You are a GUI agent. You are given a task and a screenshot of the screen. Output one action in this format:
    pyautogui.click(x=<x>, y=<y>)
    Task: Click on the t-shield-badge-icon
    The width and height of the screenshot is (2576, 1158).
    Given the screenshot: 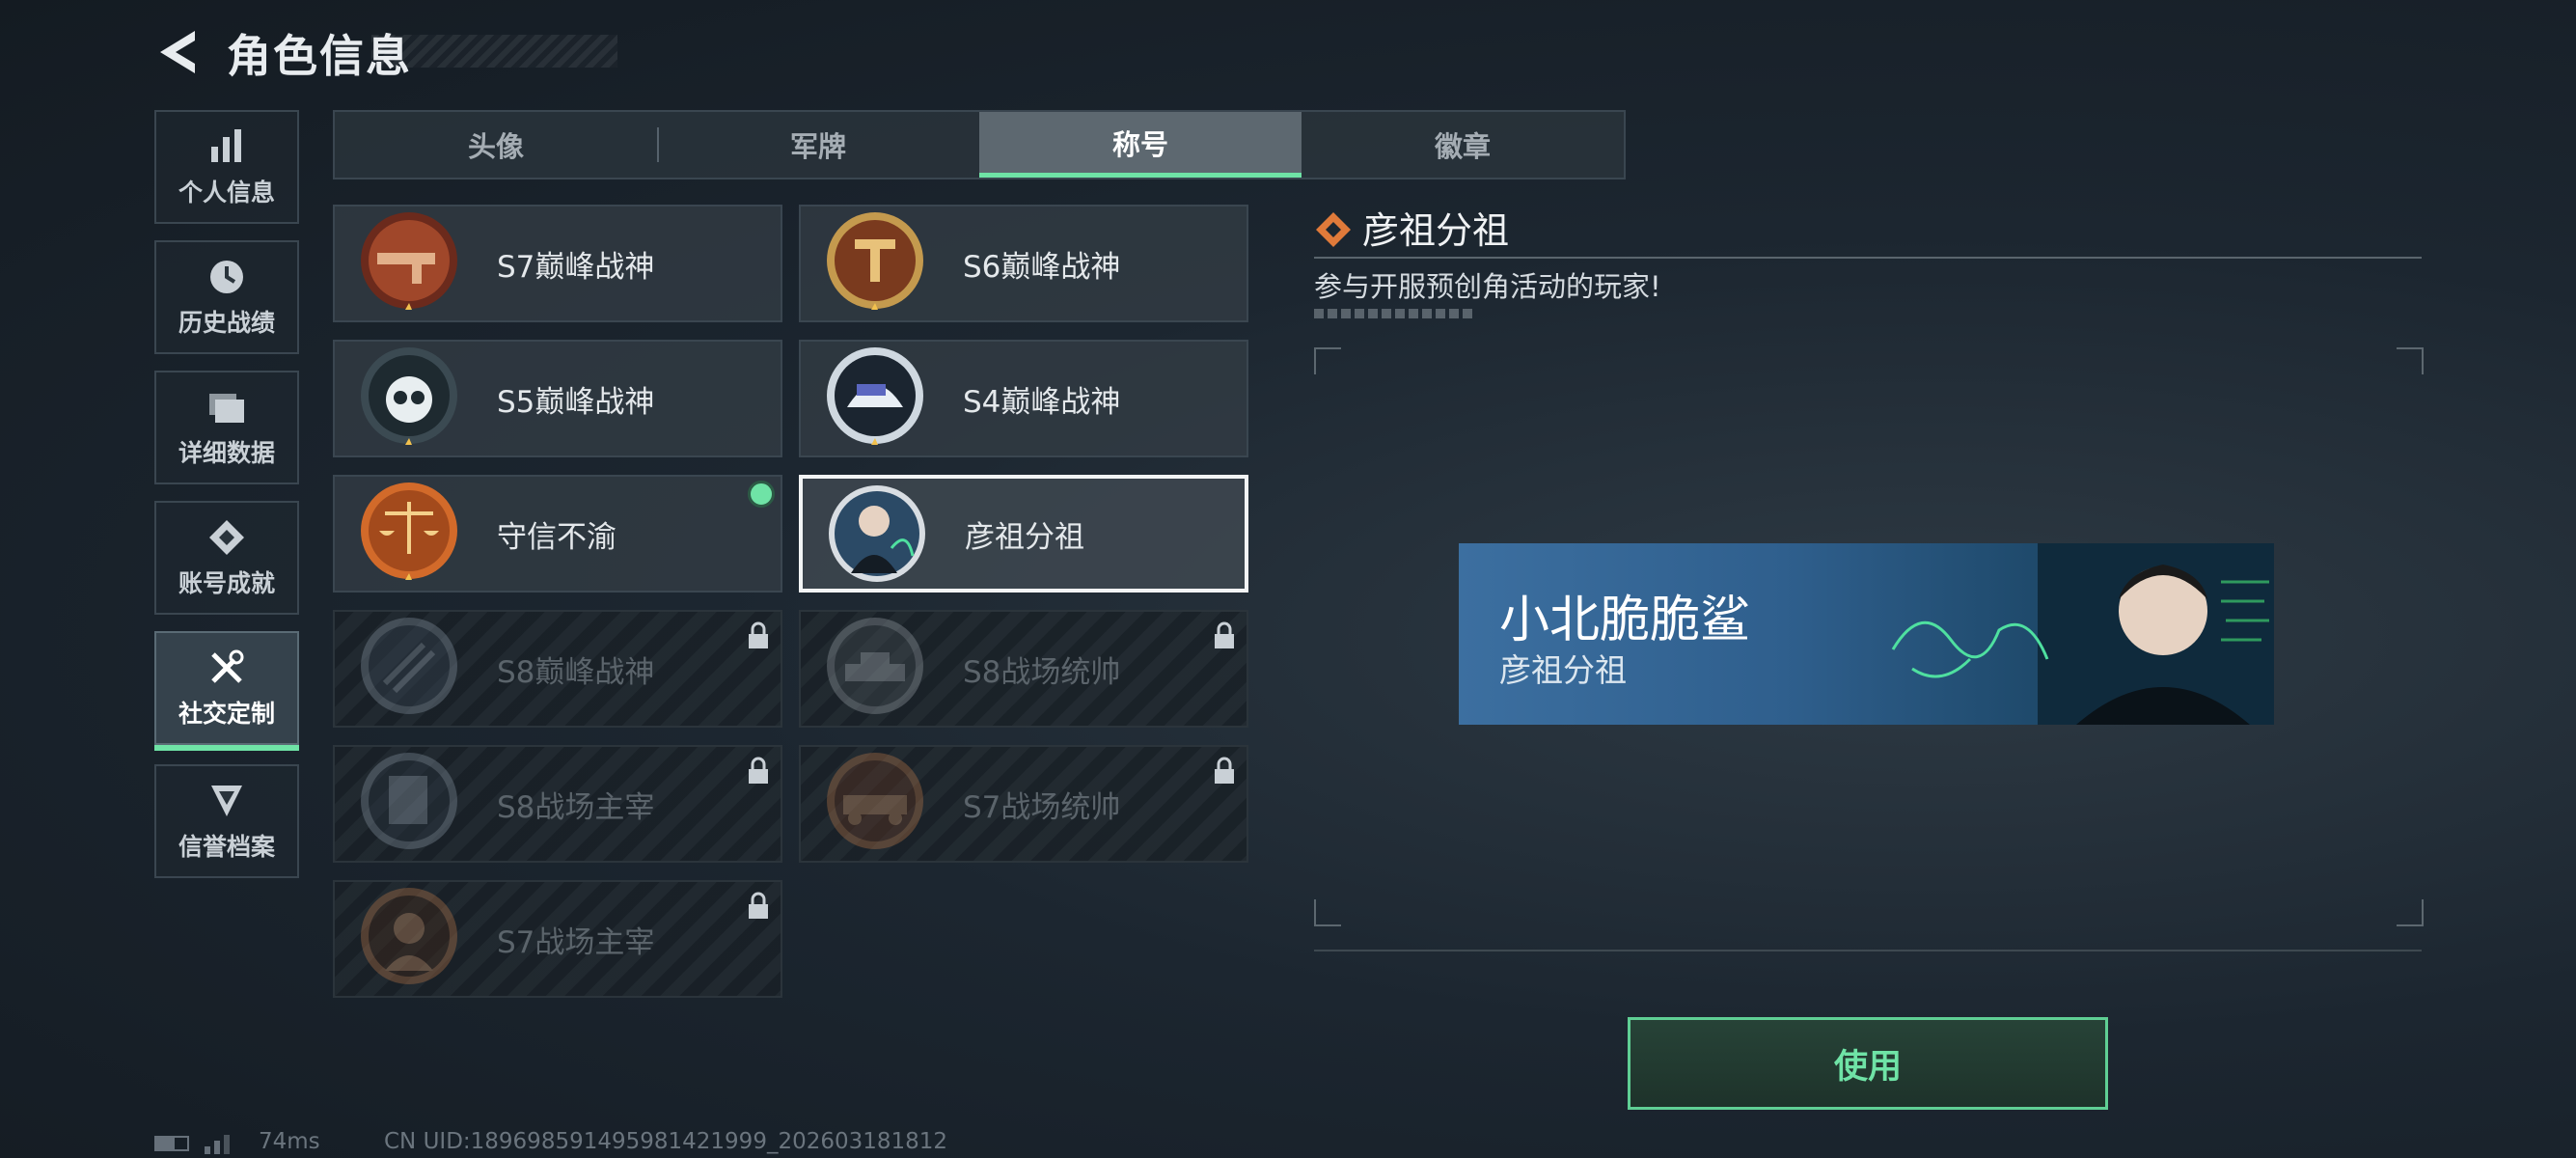 What is the action you would take?
    pyautogui.click(x=875, y=261)
    